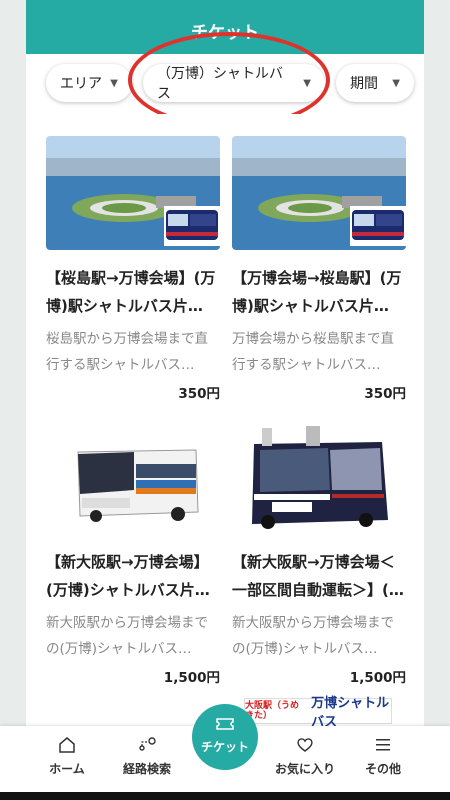 Image resolution: width=450 pixels, height=800 pixels. I want to click on nav-ticket: チケット, so click(225, 737).